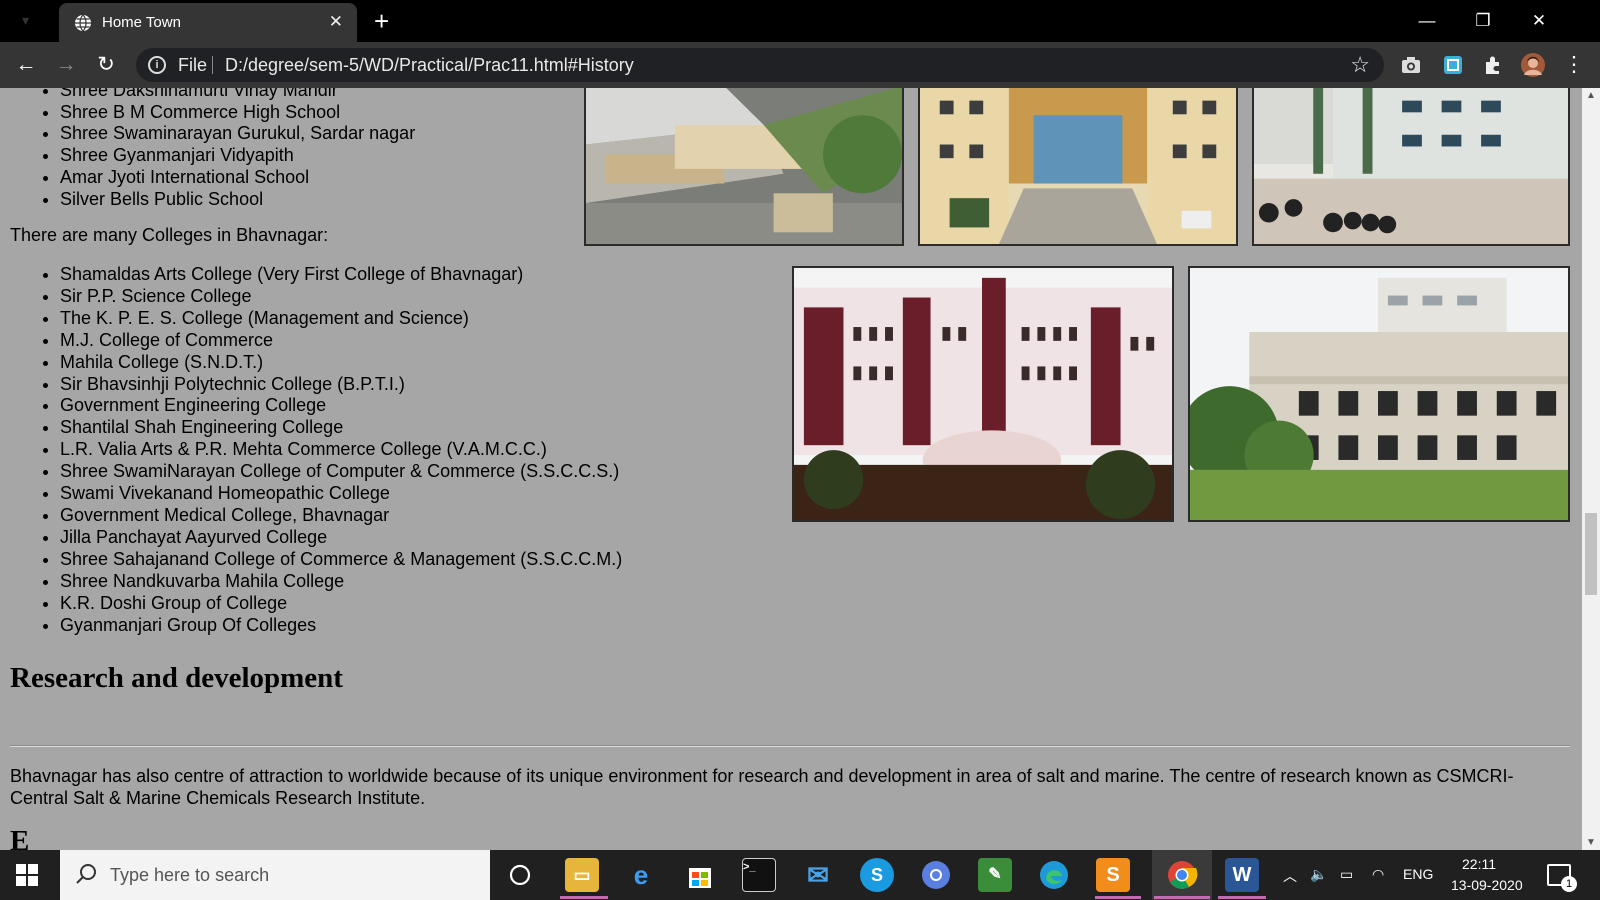 Image resolution: width=1600 pixels, height=900 pixels. Describe the element at coordinates (341, 516) in the screenshot. I see `list-item: Government Medical College, Bhavnagar` at that location.